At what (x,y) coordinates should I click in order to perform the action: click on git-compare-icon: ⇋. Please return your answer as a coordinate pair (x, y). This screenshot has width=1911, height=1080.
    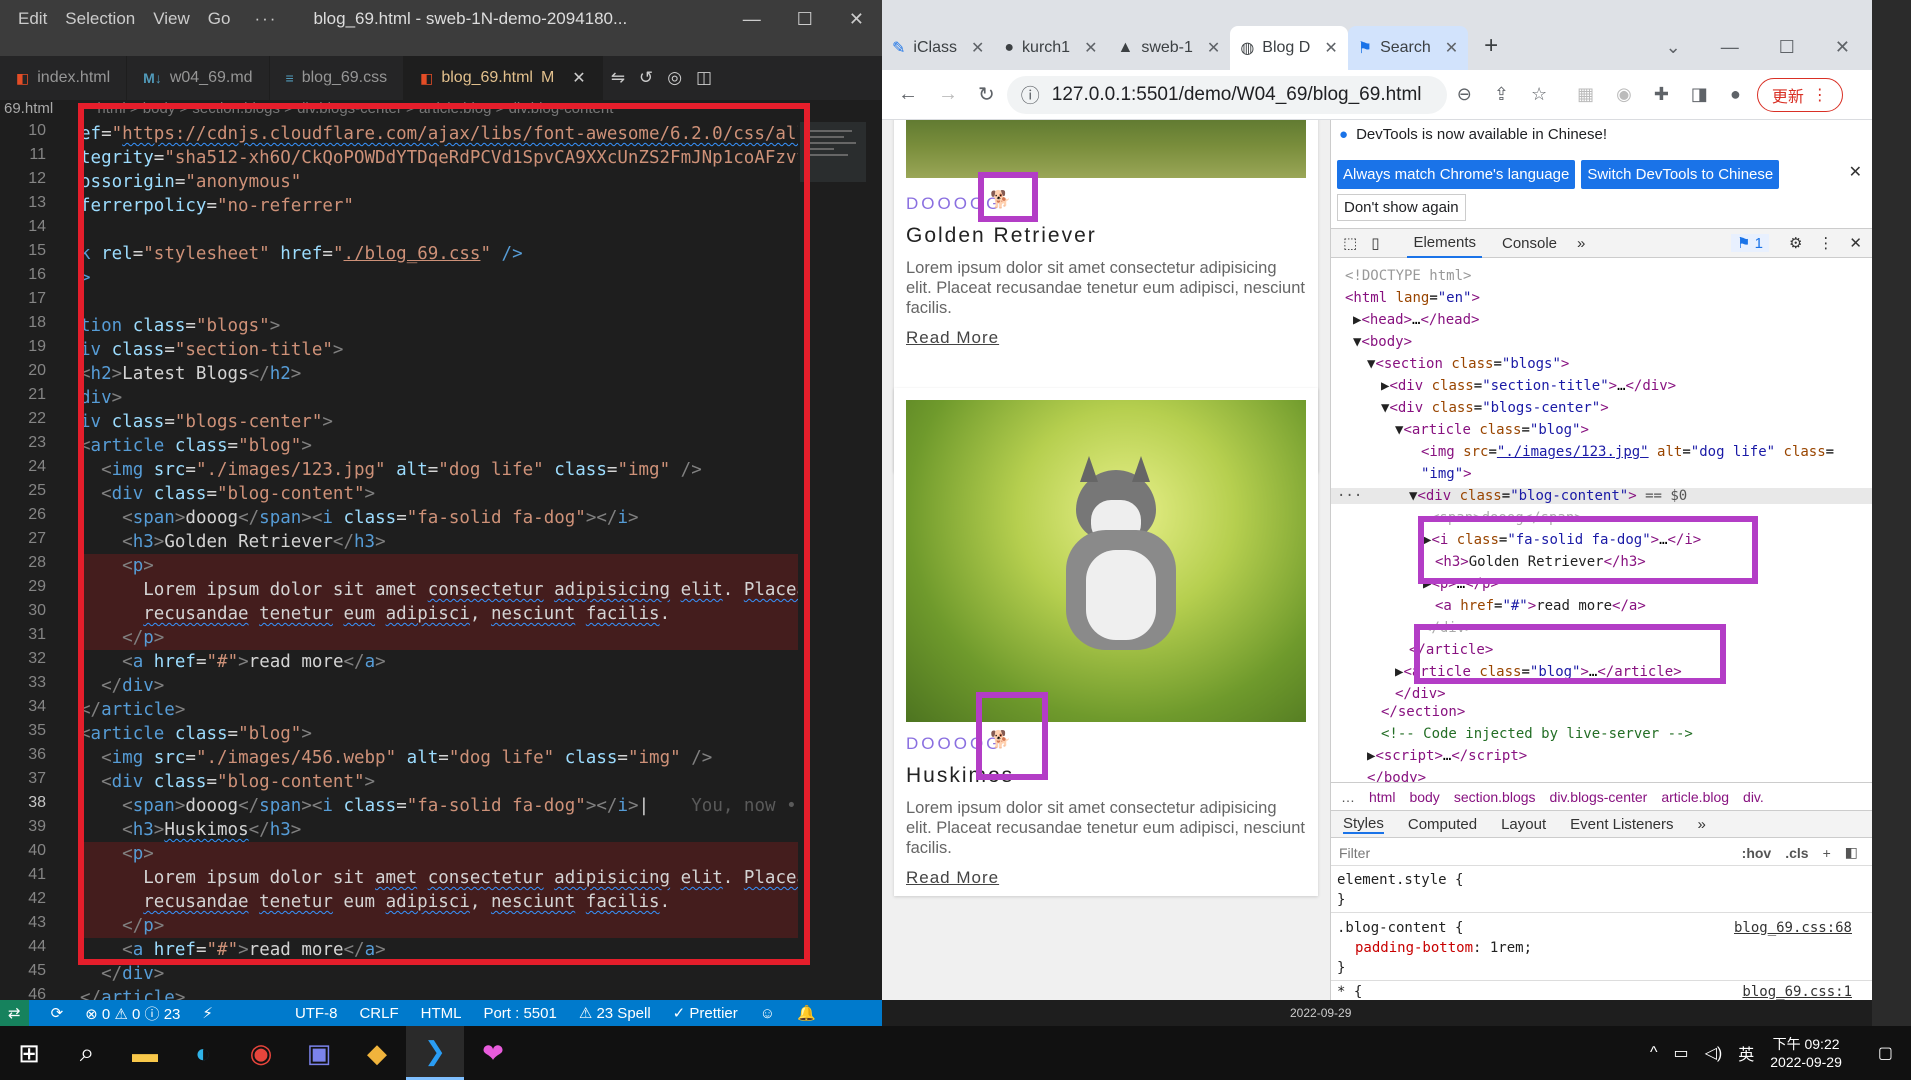
    Looking at the image, I should click on (618, 78).